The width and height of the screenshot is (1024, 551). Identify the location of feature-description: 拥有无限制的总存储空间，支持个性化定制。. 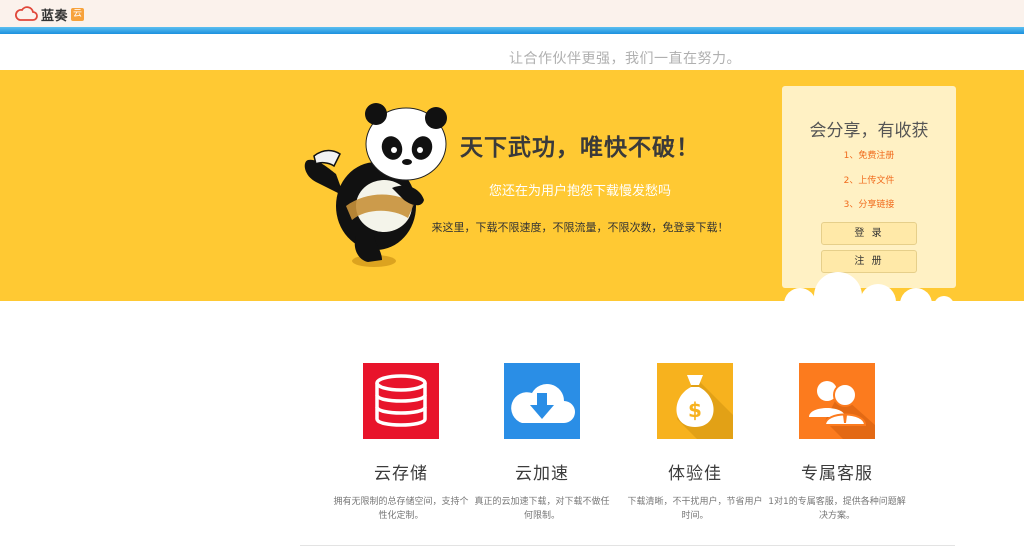
(401, 509).